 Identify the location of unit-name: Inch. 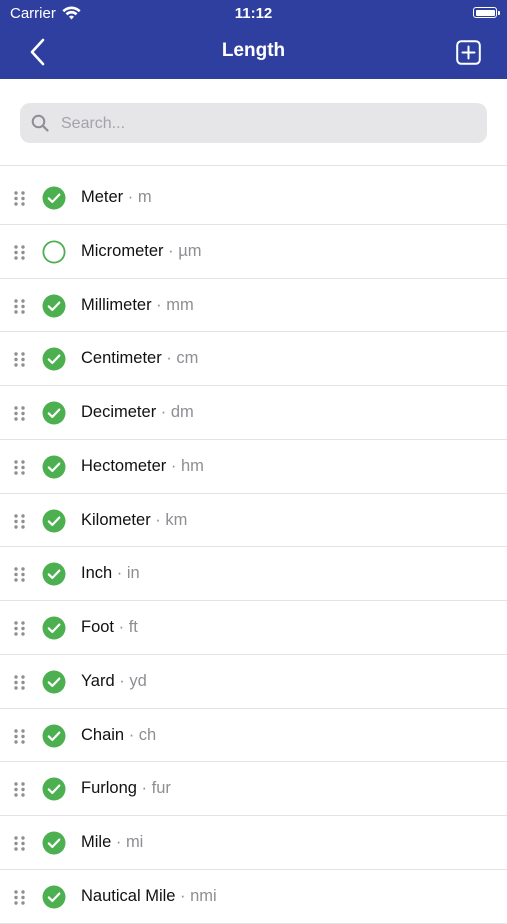
(97, 573).